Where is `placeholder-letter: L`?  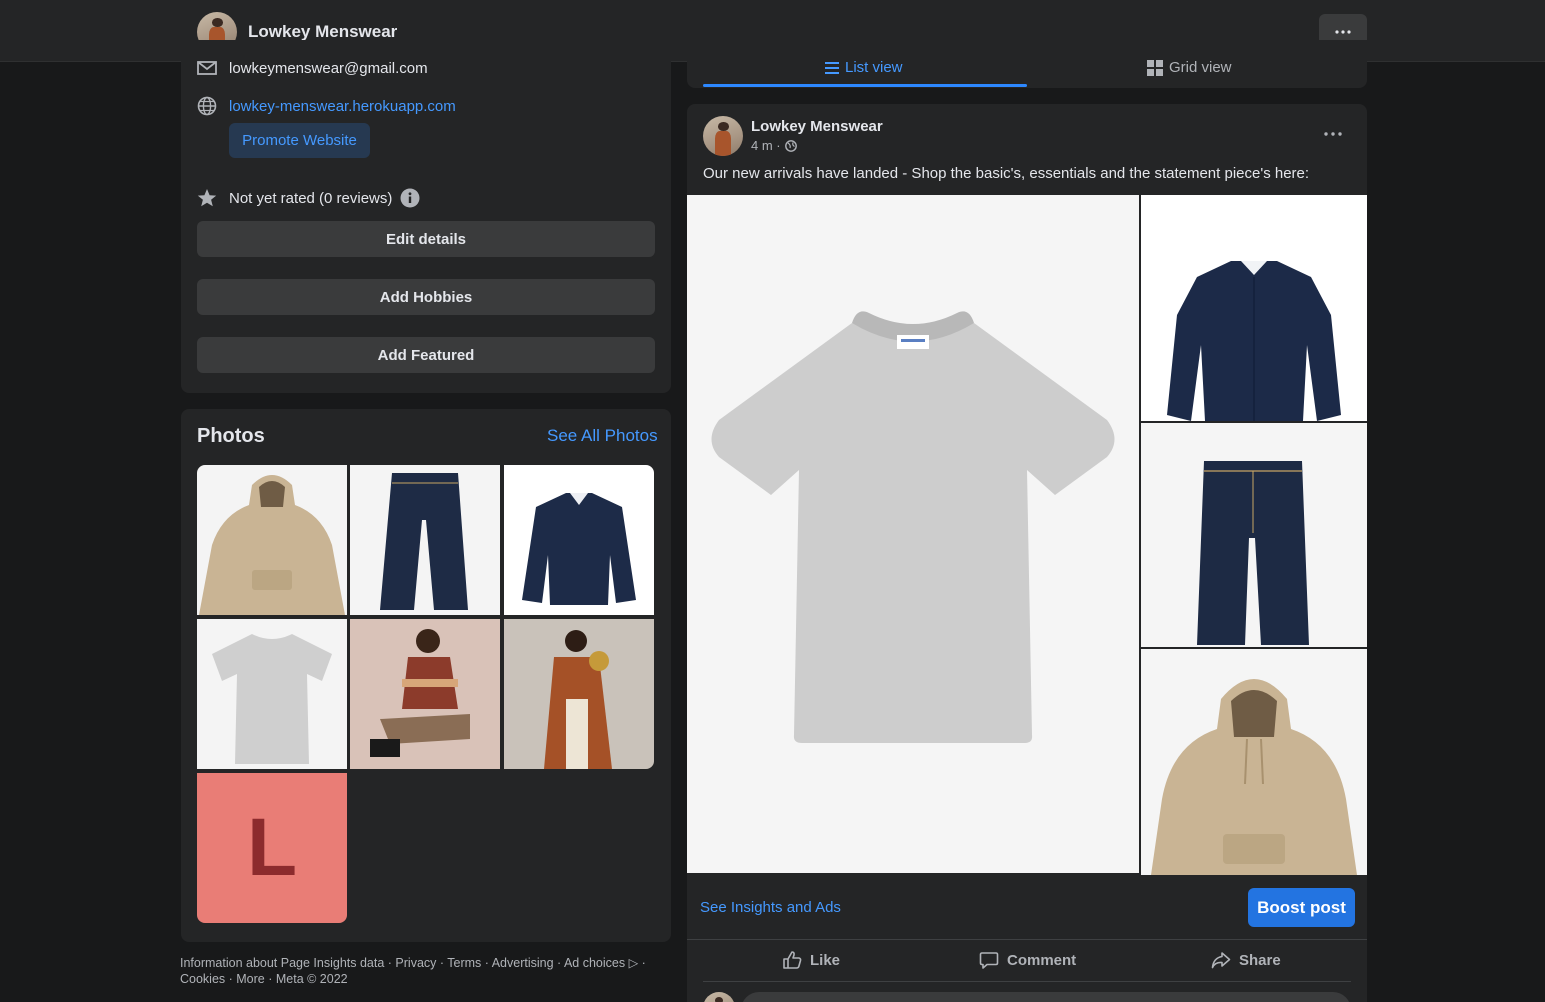 placeholder-letter: L is located at coordinates (272, 847).